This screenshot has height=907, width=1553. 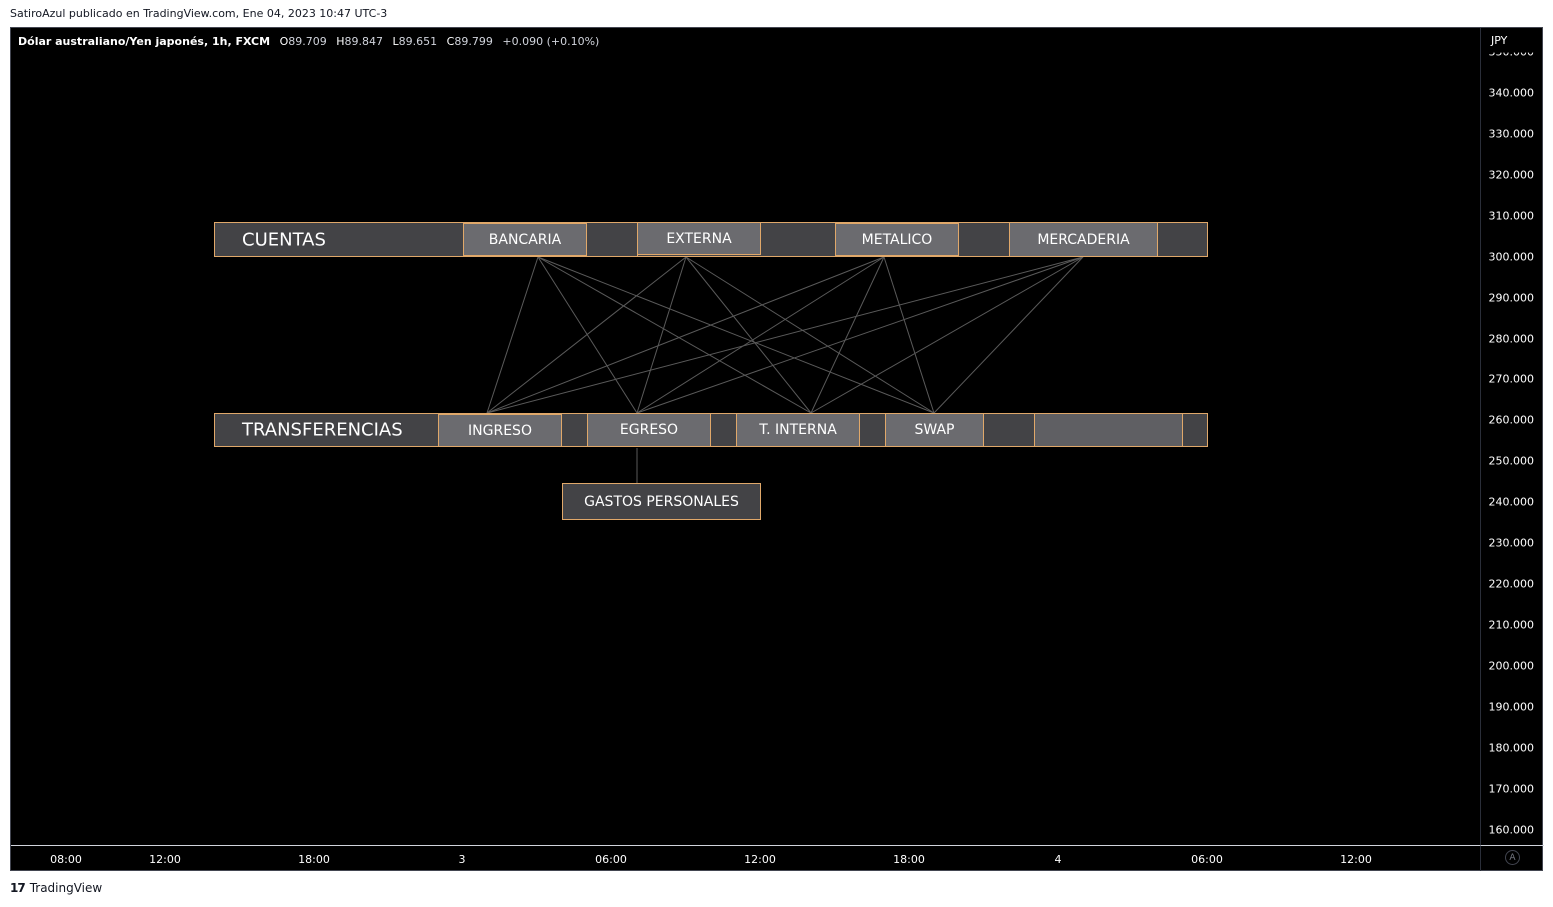 What do you see at coordinates (66, 859) in the screenshot?
I see `time-tick-label: 08:00` at bounding box center [66, 859].